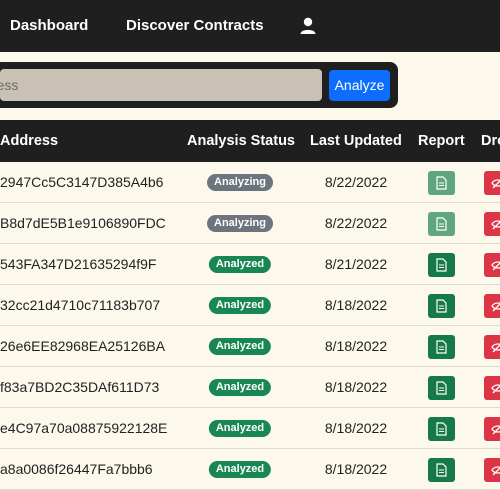  I want to click on user-icon, so click(308, 26).